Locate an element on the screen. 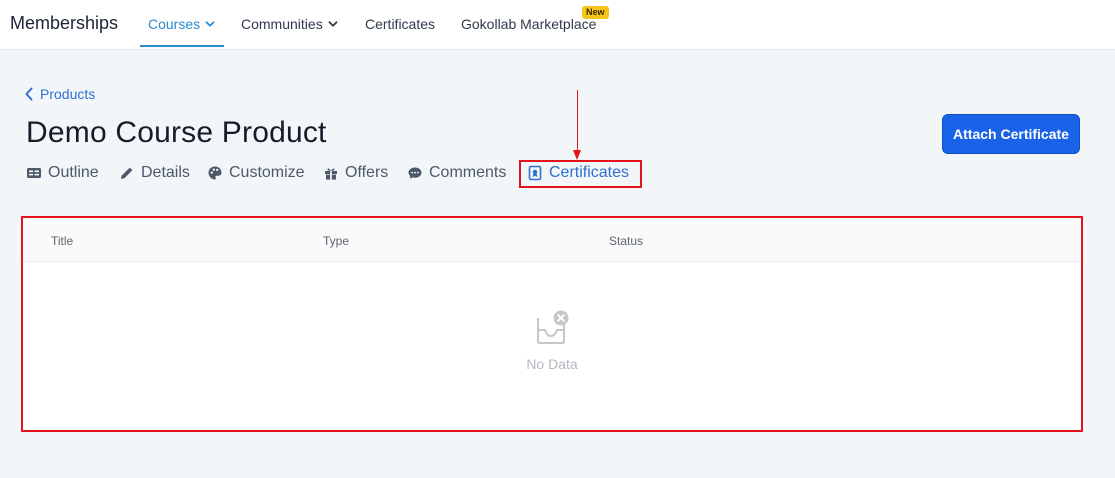 The image size is (1115, 478). tab-offers: Offers is located at coordinates (355, 173).